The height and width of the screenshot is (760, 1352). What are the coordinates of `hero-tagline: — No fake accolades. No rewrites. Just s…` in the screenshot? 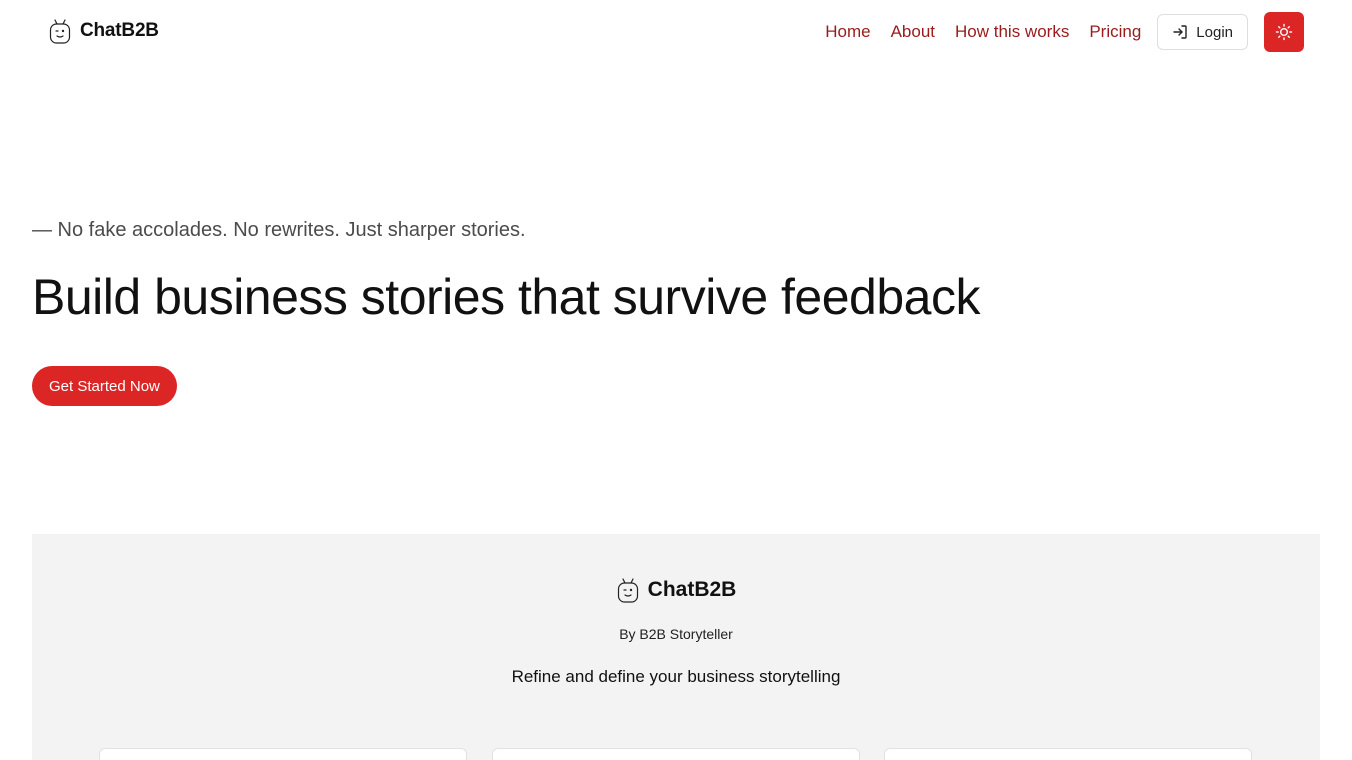 It's located at (279, 230).